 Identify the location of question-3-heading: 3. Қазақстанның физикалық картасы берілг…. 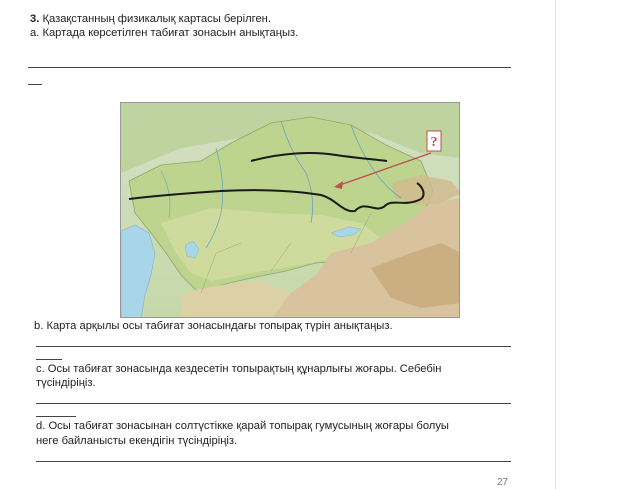
(150, 19).